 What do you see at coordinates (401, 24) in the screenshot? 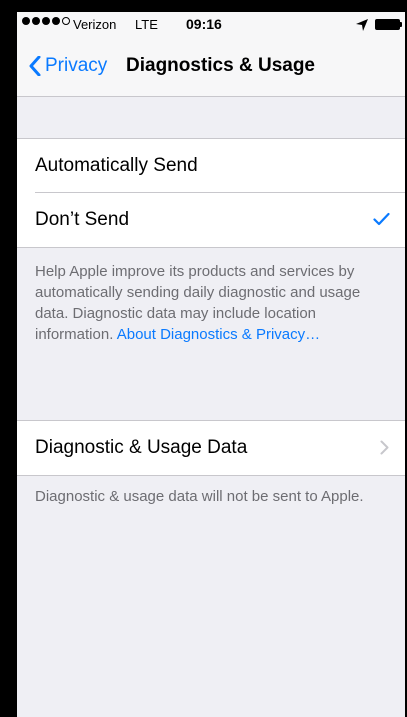
I see `battery-tip-icon` at bounding box center [401, 24].